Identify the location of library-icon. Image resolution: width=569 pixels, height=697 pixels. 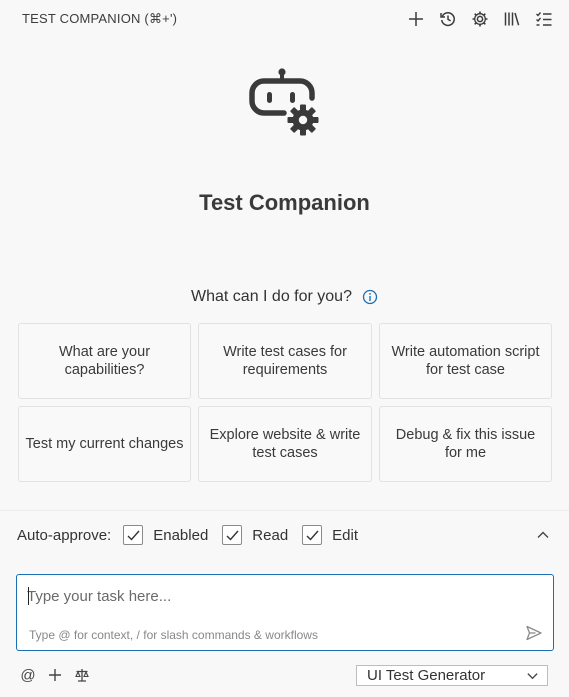
(512, 19).